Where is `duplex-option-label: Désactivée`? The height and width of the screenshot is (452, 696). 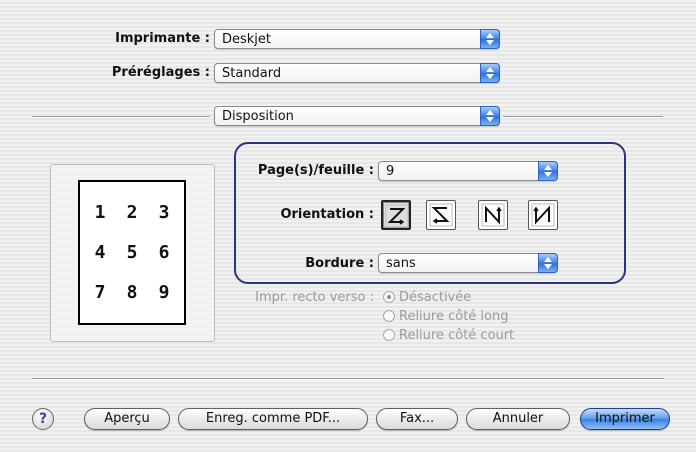 duplex-option-label: Désactivée is located at coordinates (435, 297).